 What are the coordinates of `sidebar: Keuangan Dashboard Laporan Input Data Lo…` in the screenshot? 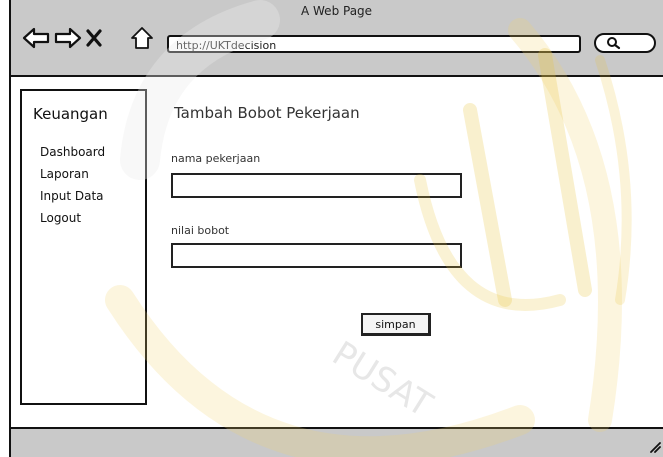 It's located at (83, 247).